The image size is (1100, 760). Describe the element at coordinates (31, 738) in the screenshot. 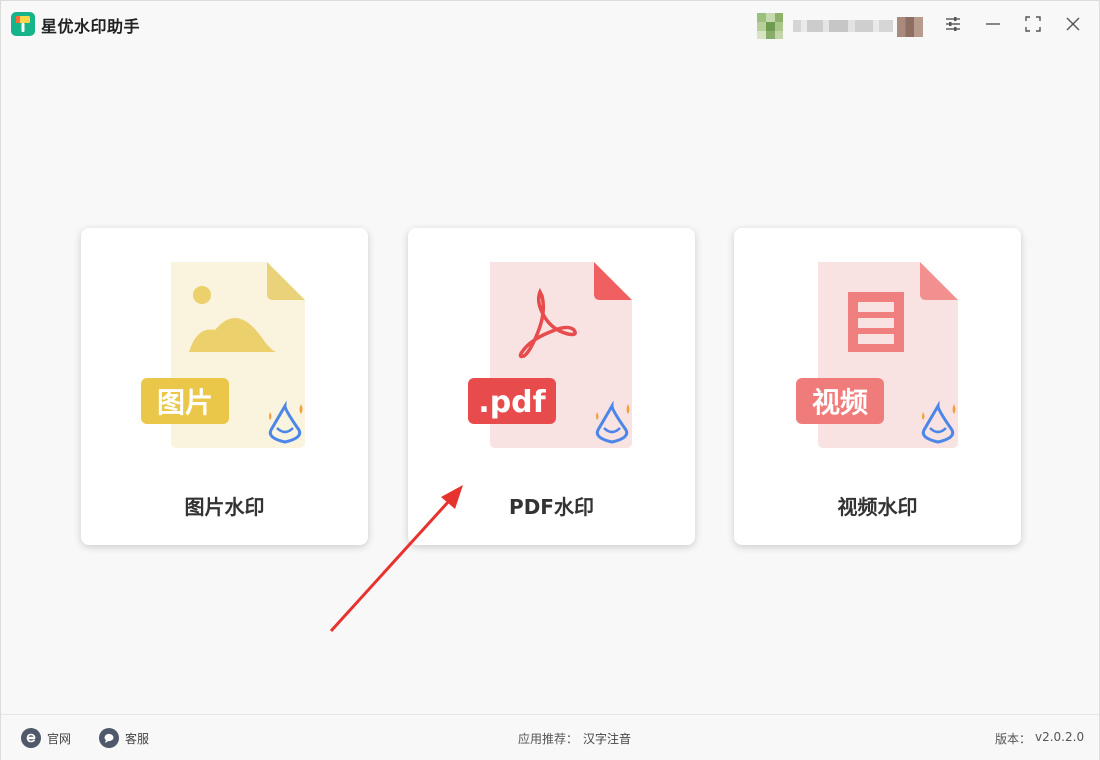

I see `browser-icon` at that location.